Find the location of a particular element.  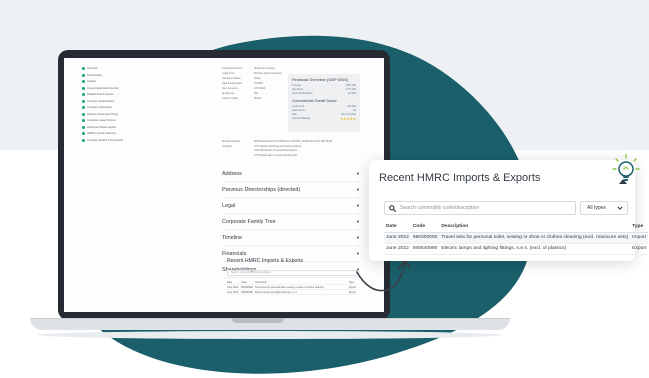

chevron-down-icon is located at coordinates (620, 208).